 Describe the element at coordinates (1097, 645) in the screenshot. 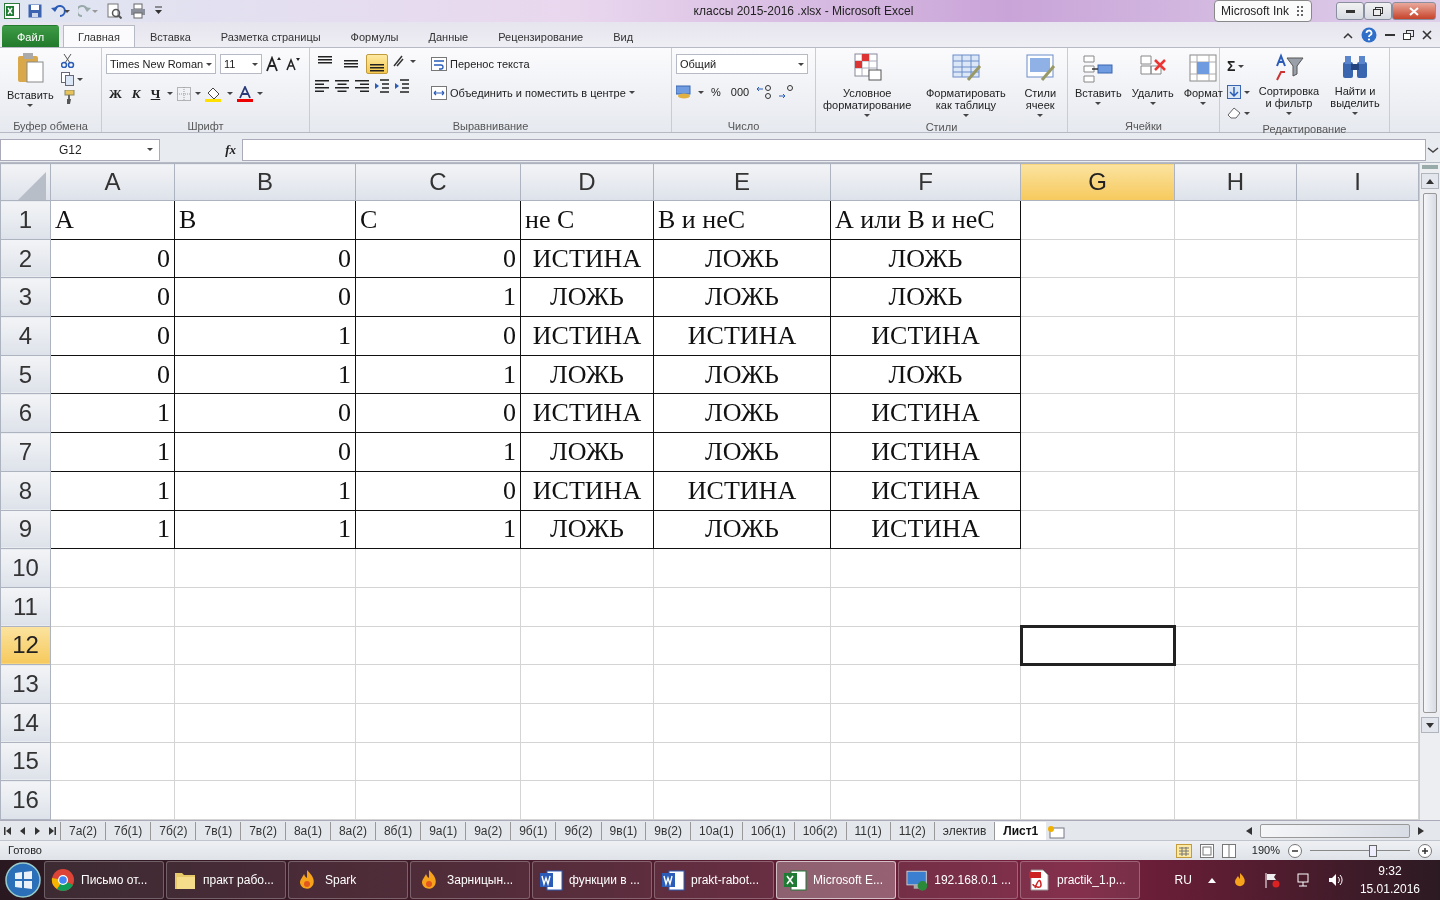

I see `active-cell` at that location.